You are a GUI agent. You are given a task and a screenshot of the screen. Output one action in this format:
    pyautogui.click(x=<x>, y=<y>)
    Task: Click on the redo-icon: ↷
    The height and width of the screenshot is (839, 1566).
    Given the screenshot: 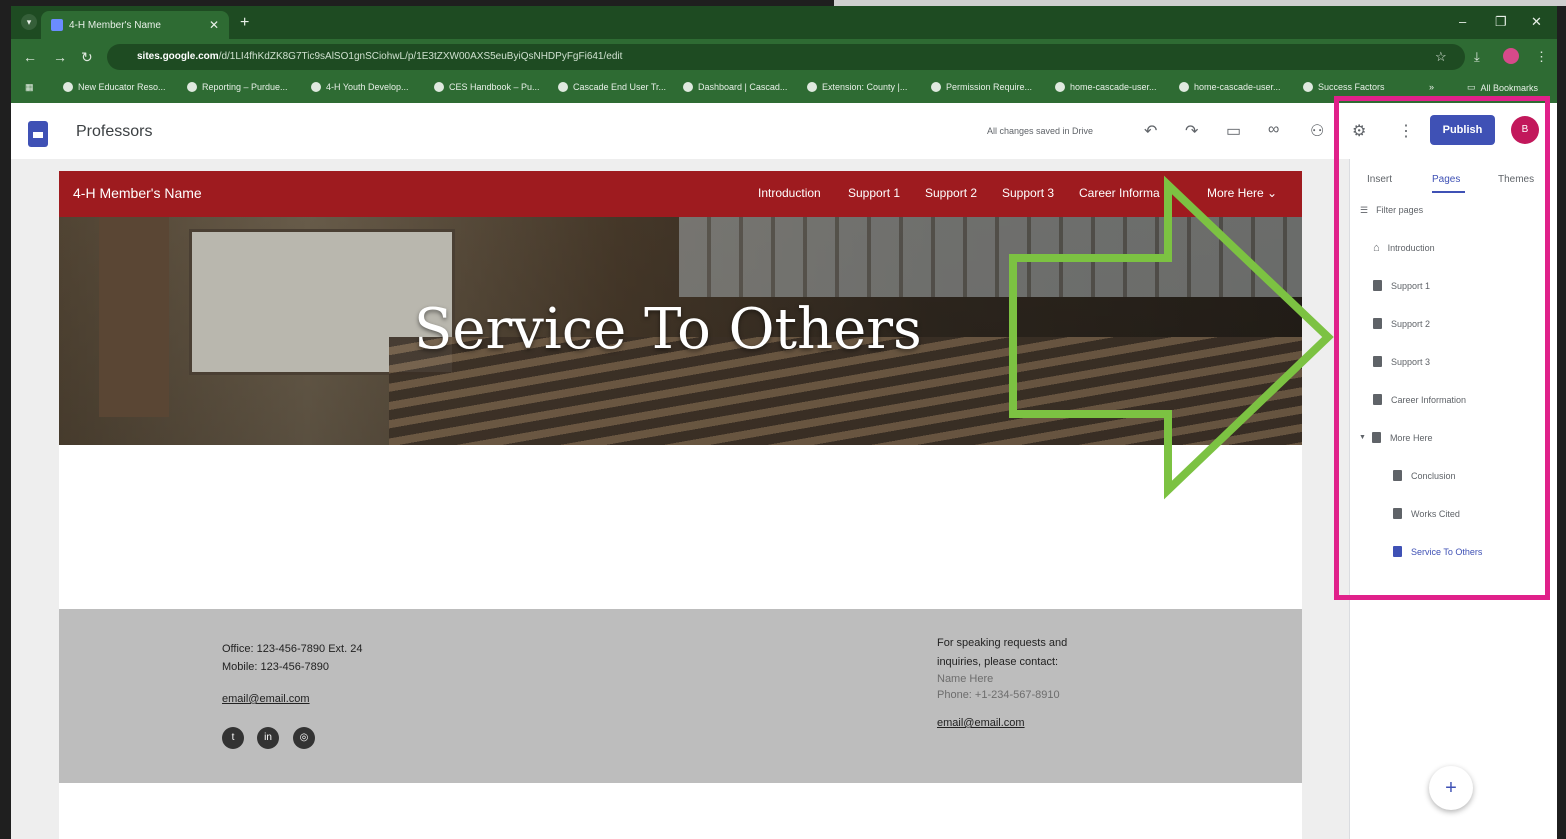 What is the action you would take?
    pyautogui.click(x=1191, y=131)
    